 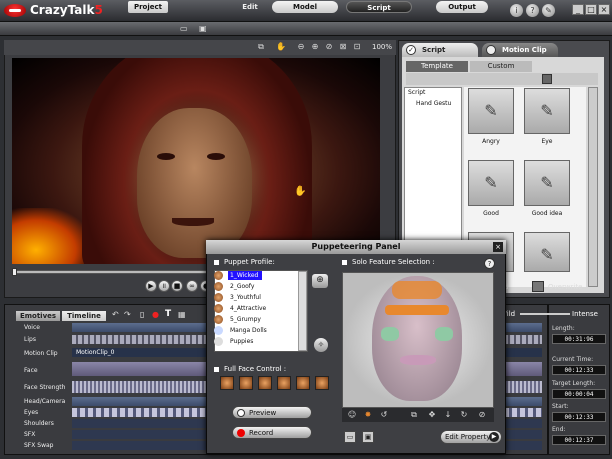 What do you see at coordinates (417, 310) in the screenshot?
I see `brow-region` at bounding box center [417, 310].